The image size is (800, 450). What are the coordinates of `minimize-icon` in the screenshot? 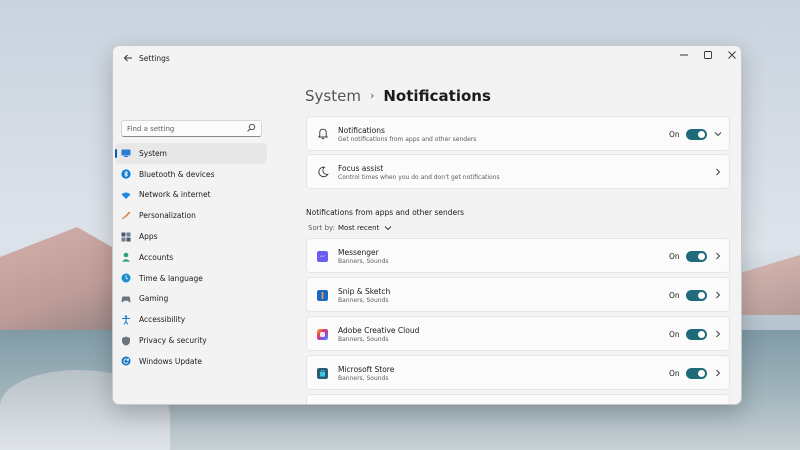 It's located at (684, 55).